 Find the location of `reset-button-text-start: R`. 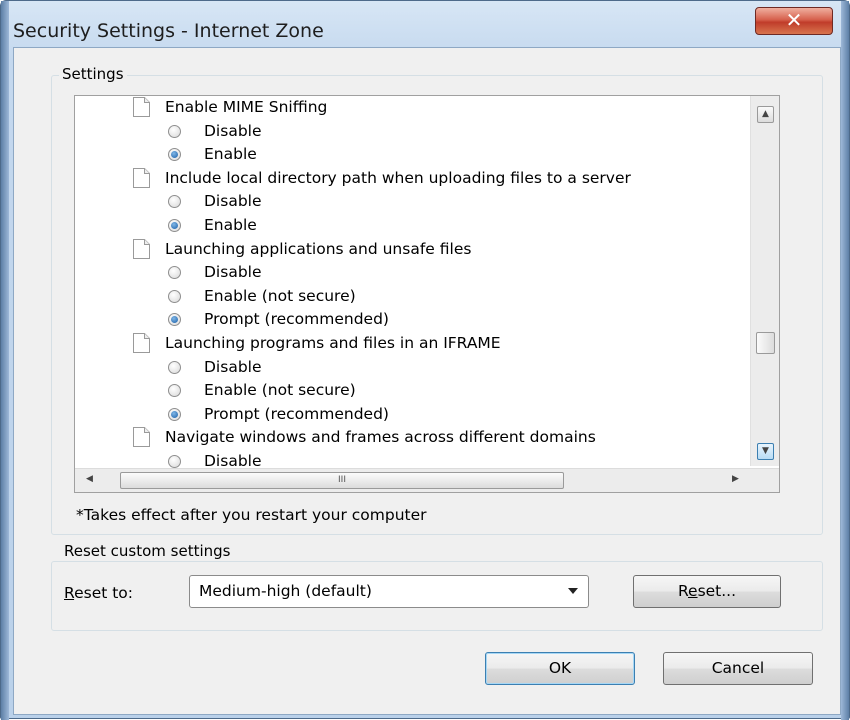

reset-button-text-start: R is located at coordinates (683, 591).